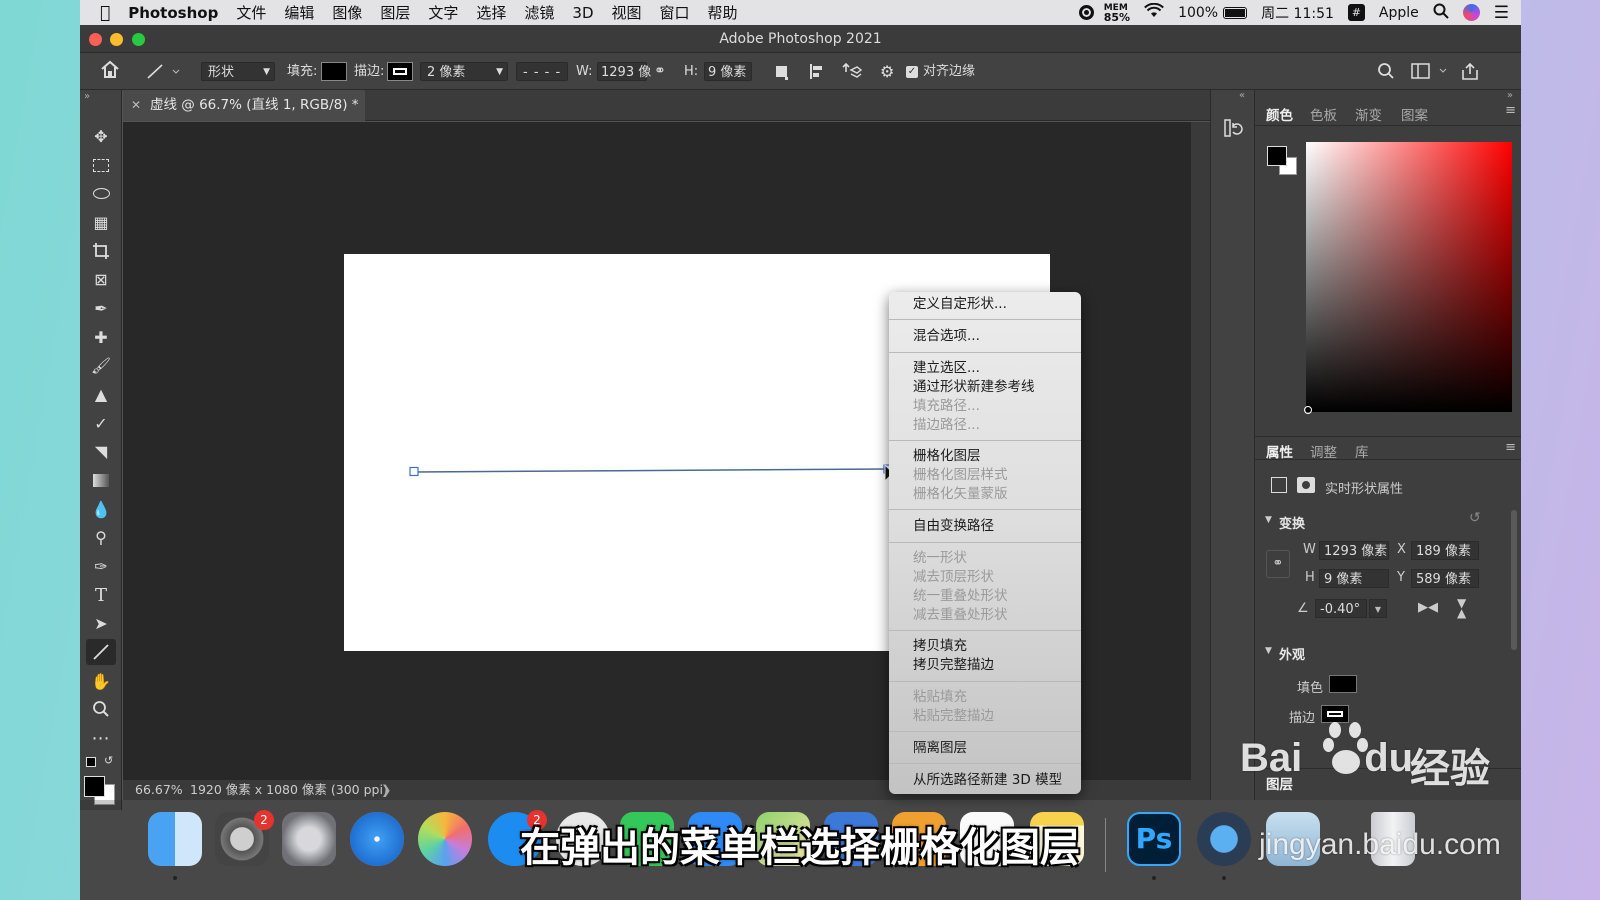 The height and width of the screenshot is (900, 1600). Describe the element at coordinates (1233, 130) in the screenshot. I see `history-panel-icon` at that location.